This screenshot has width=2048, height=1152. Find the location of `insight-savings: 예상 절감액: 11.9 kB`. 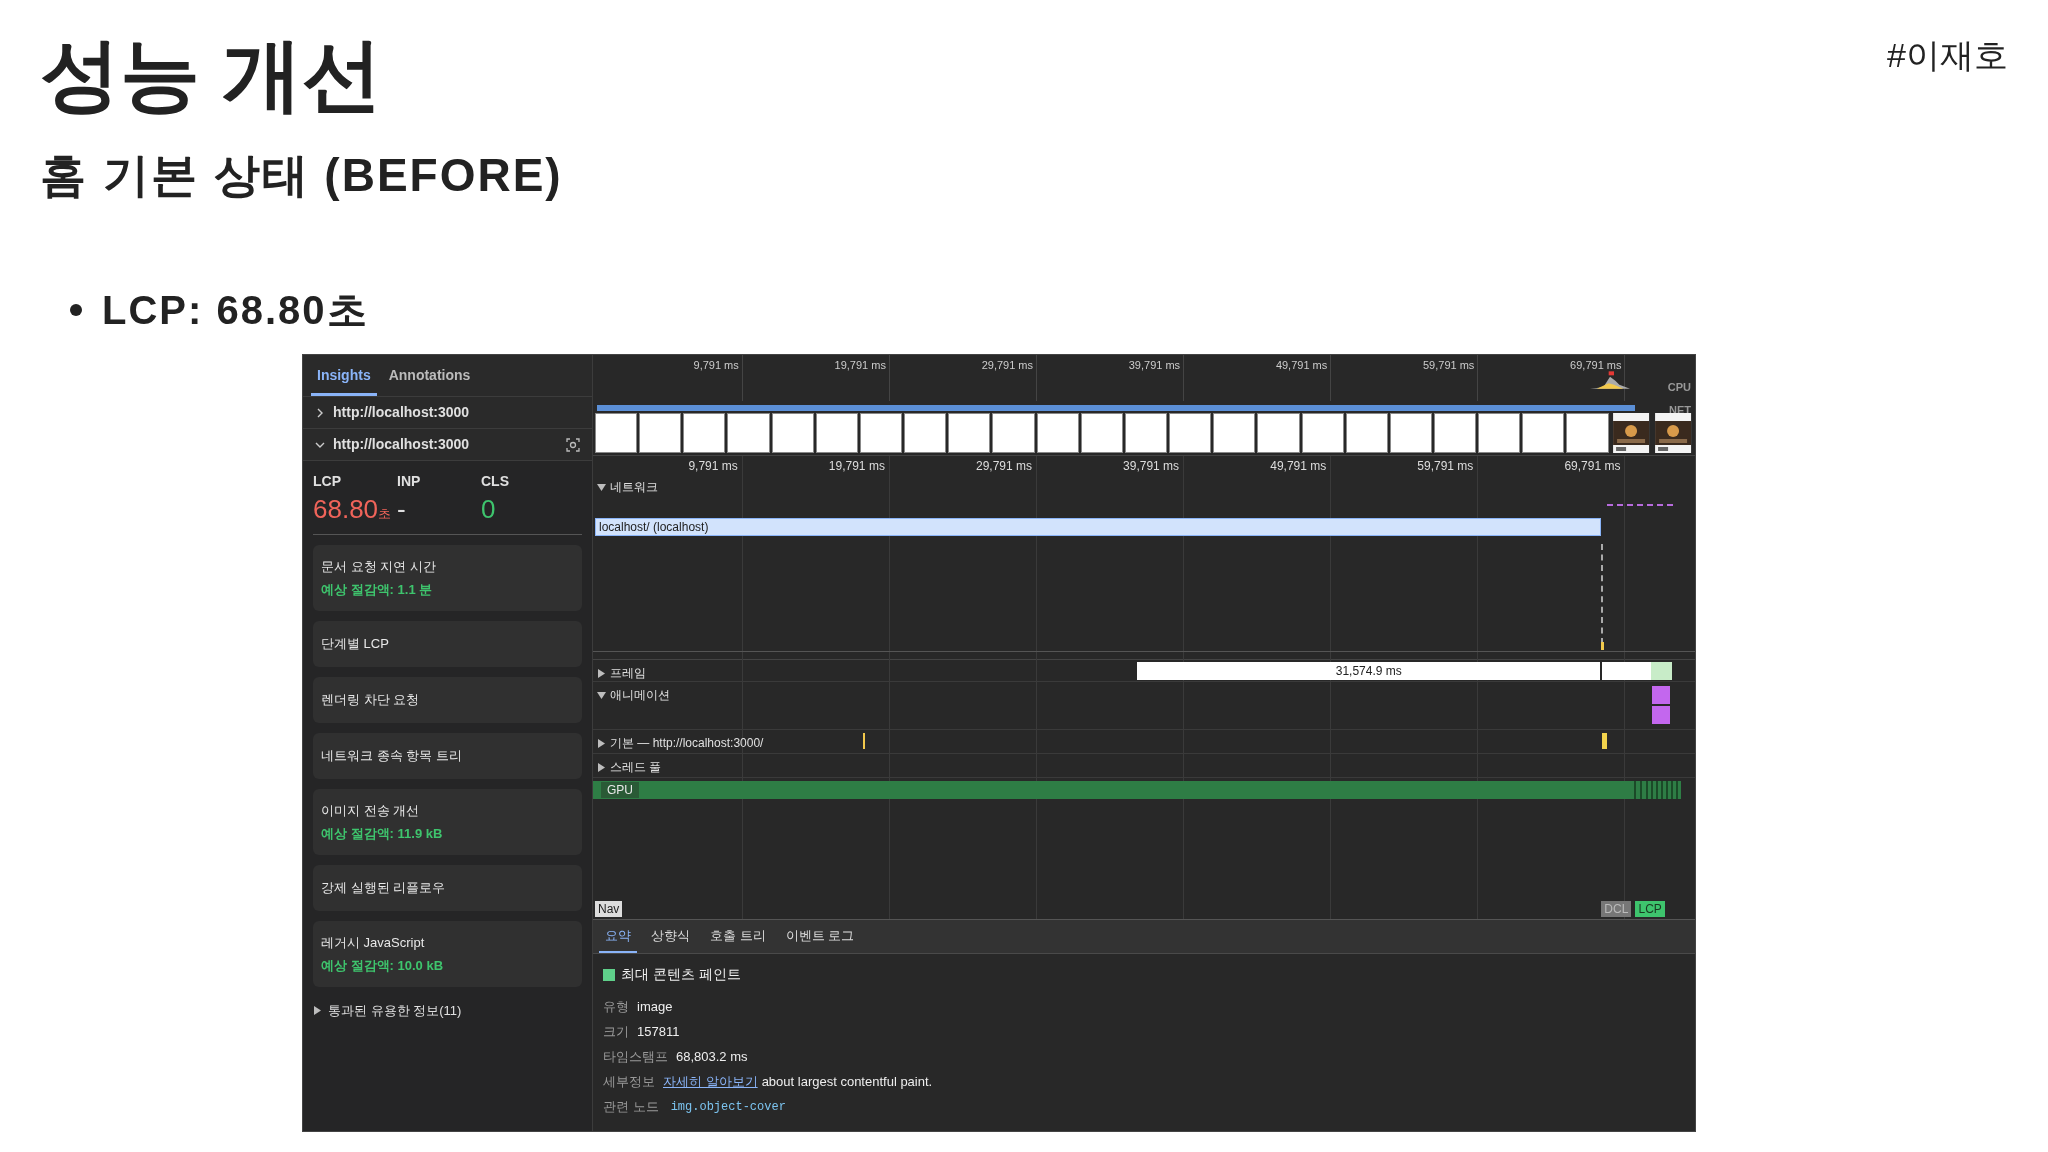

insight-savings: 예상 절감액: 11.9 kB is located at coordinates (382, 834).